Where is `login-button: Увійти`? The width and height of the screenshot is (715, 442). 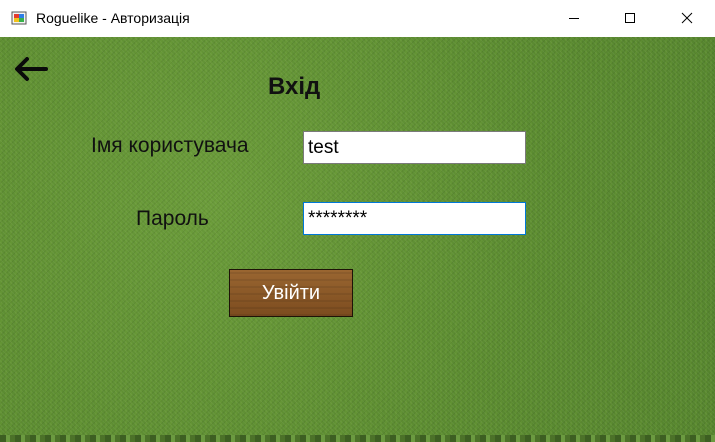
login-button: Увійти is located at coordinates (291, 293).